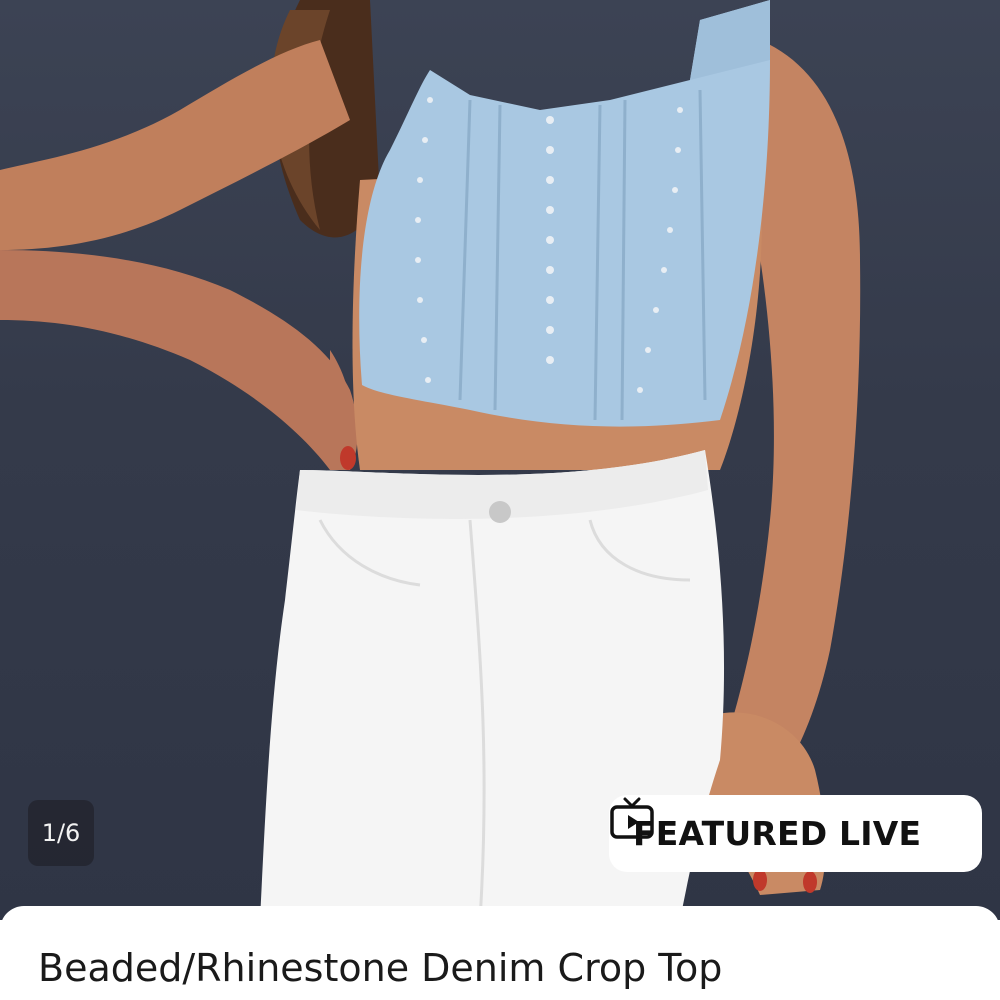  I want to click on product-title: Beaded/Rhinestone Denim Crop Top, so click(380, 968).